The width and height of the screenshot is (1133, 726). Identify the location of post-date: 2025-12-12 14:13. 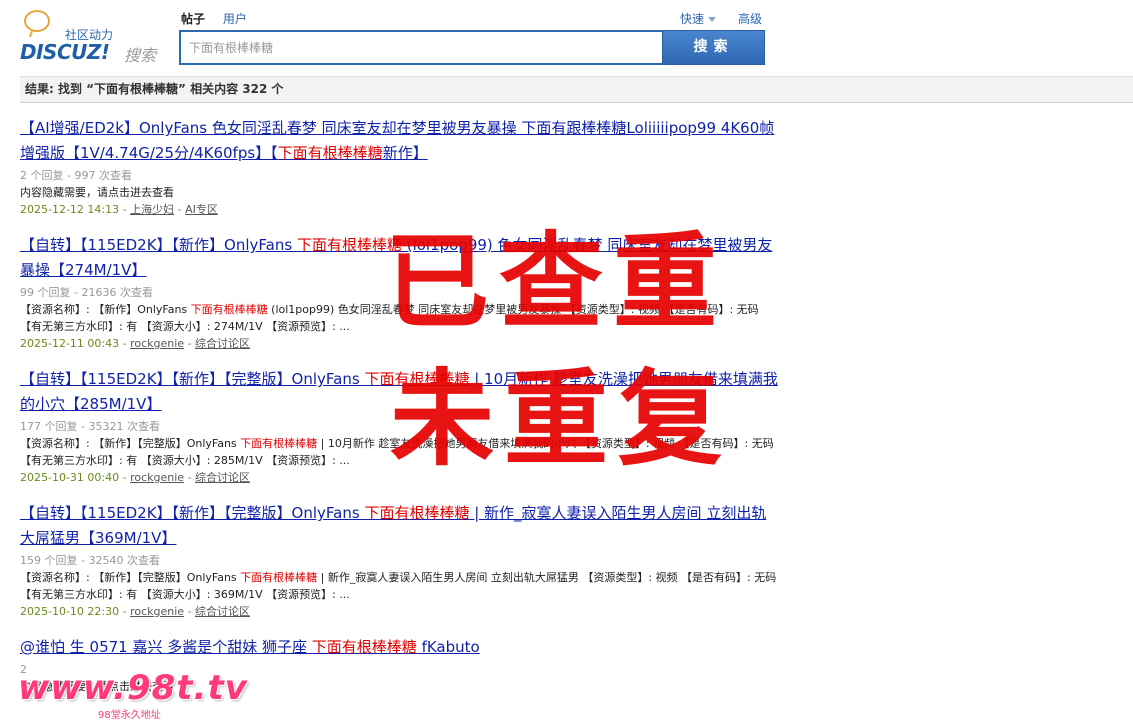
(70, 209).